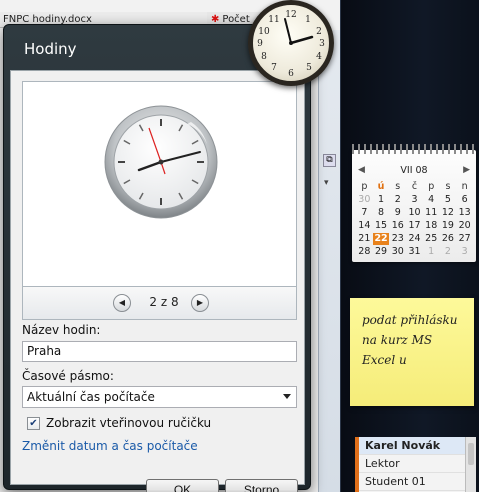  What do you see at coordinates (274, 68) in the screenshot?
I see `svg-text: 7` at bounding box center [274, 68].